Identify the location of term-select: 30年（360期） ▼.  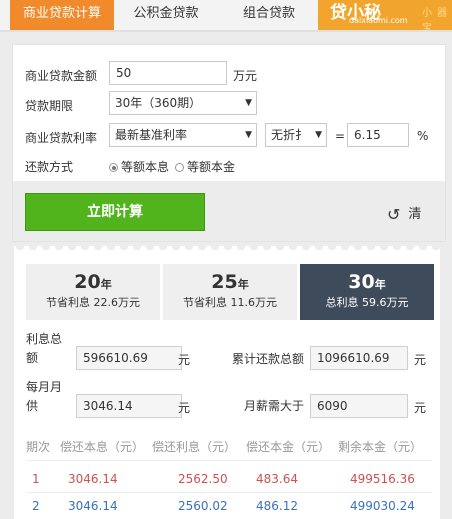
(183, 103).